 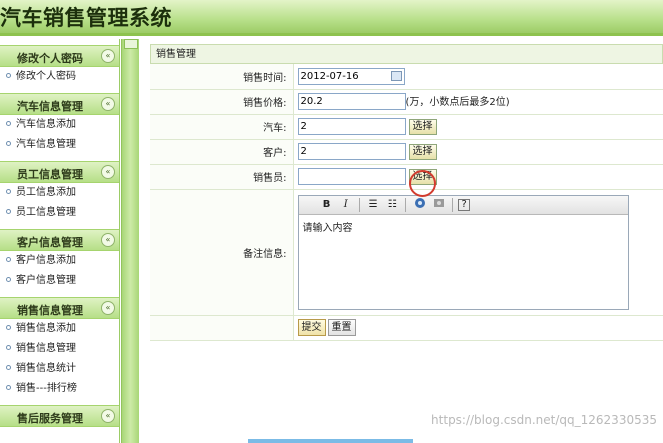 I want to click on emoticon-icon, so click(x=439, y=205).